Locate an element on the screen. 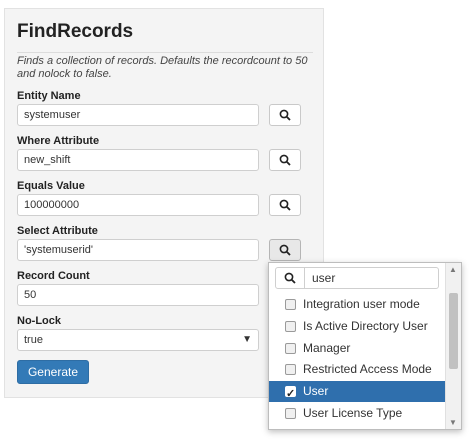 Image resolution: width=474 pixels, height=443 pixels. page-title: FindRecords is located at coordinates (75, 31).